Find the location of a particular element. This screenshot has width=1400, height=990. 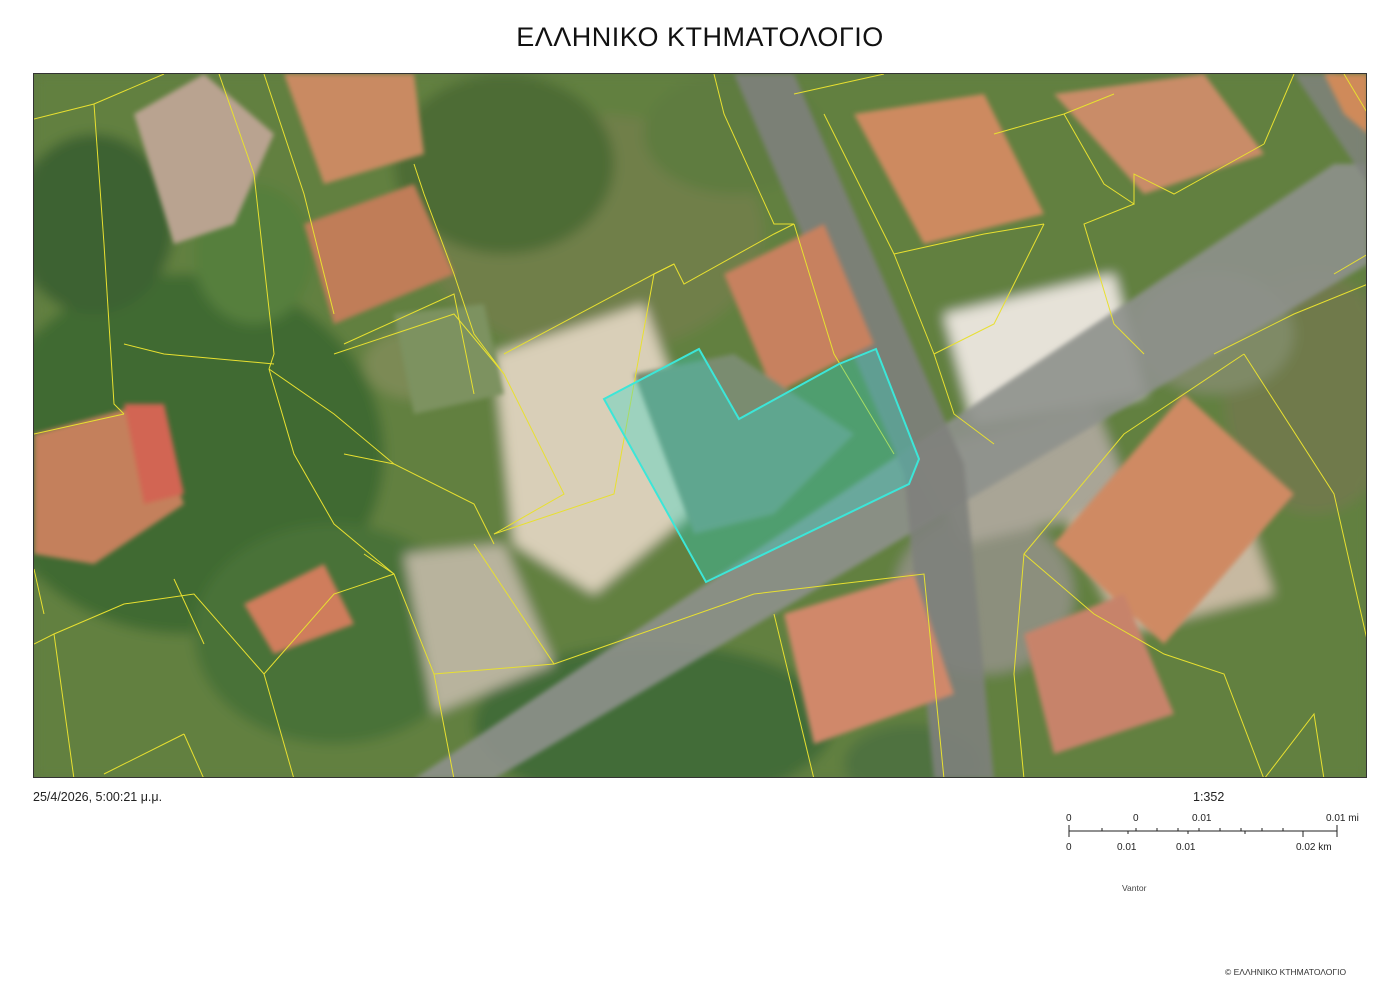

print-datetime: 25/4/2026, 5:00:21 μ.μ. is located at coordinates (98, 797).